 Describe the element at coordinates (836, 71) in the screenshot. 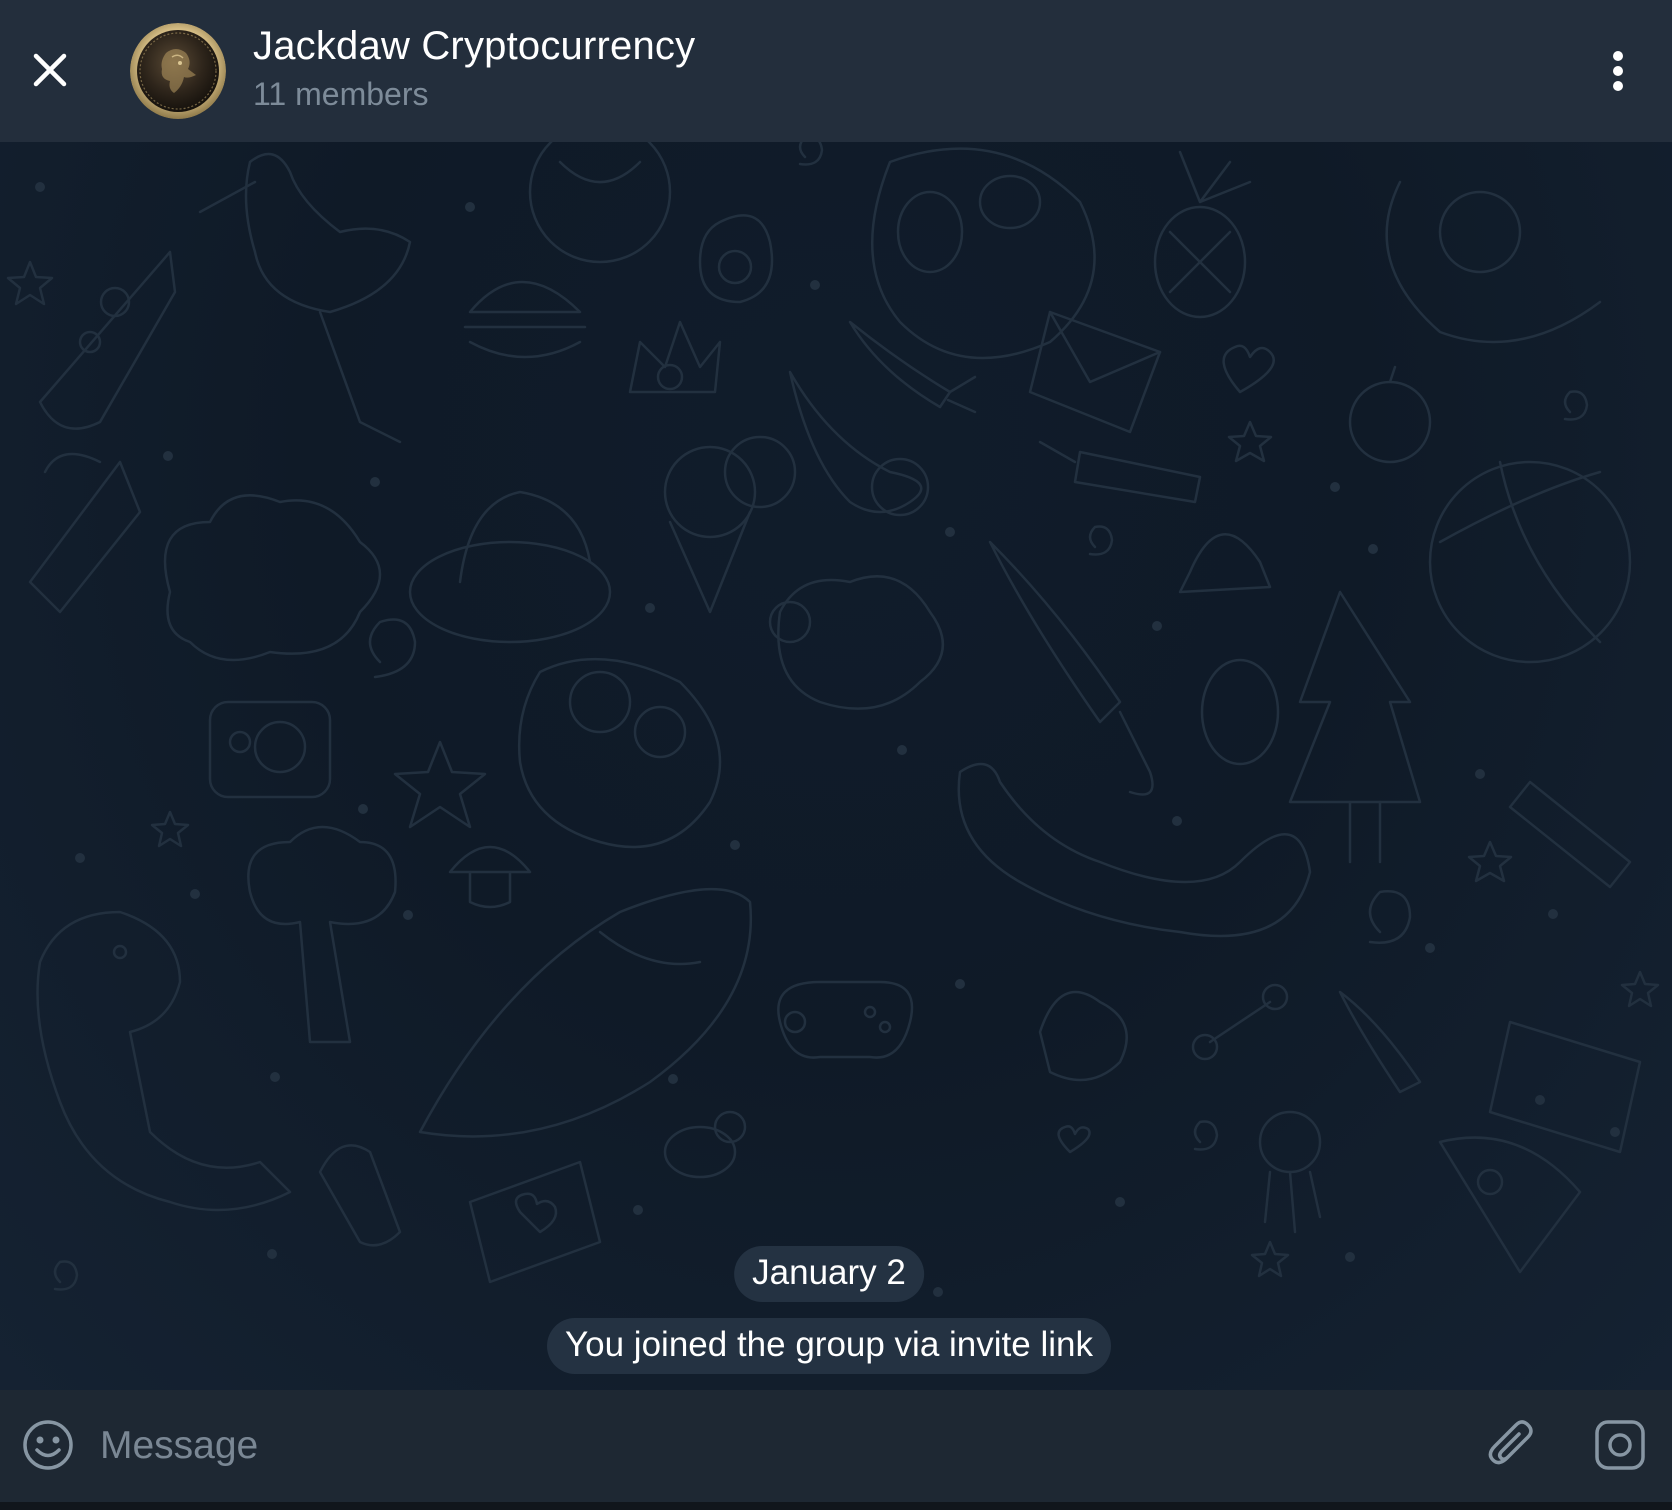

I see `chat-header: Jackdaw Cryptocurrency 11 members` at that location.